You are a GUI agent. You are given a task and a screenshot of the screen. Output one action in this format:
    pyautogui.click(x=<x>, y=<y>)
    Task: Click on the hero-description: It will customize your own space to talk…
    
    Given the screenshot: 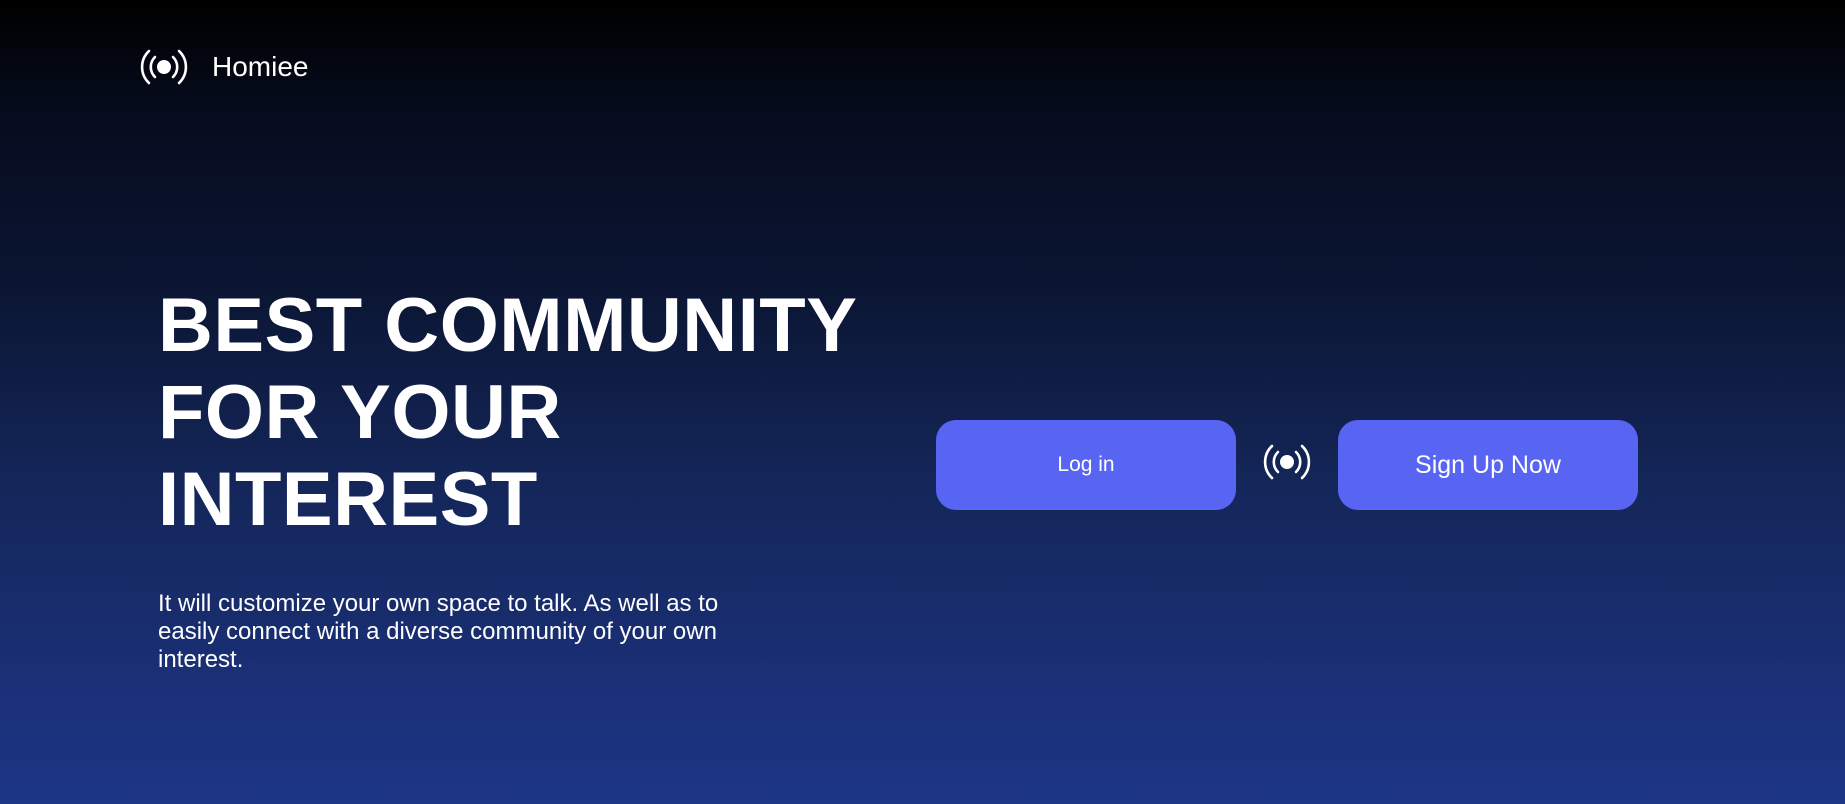 What is the action you would take?
    pyautogui.click(x=438, y=631)
    